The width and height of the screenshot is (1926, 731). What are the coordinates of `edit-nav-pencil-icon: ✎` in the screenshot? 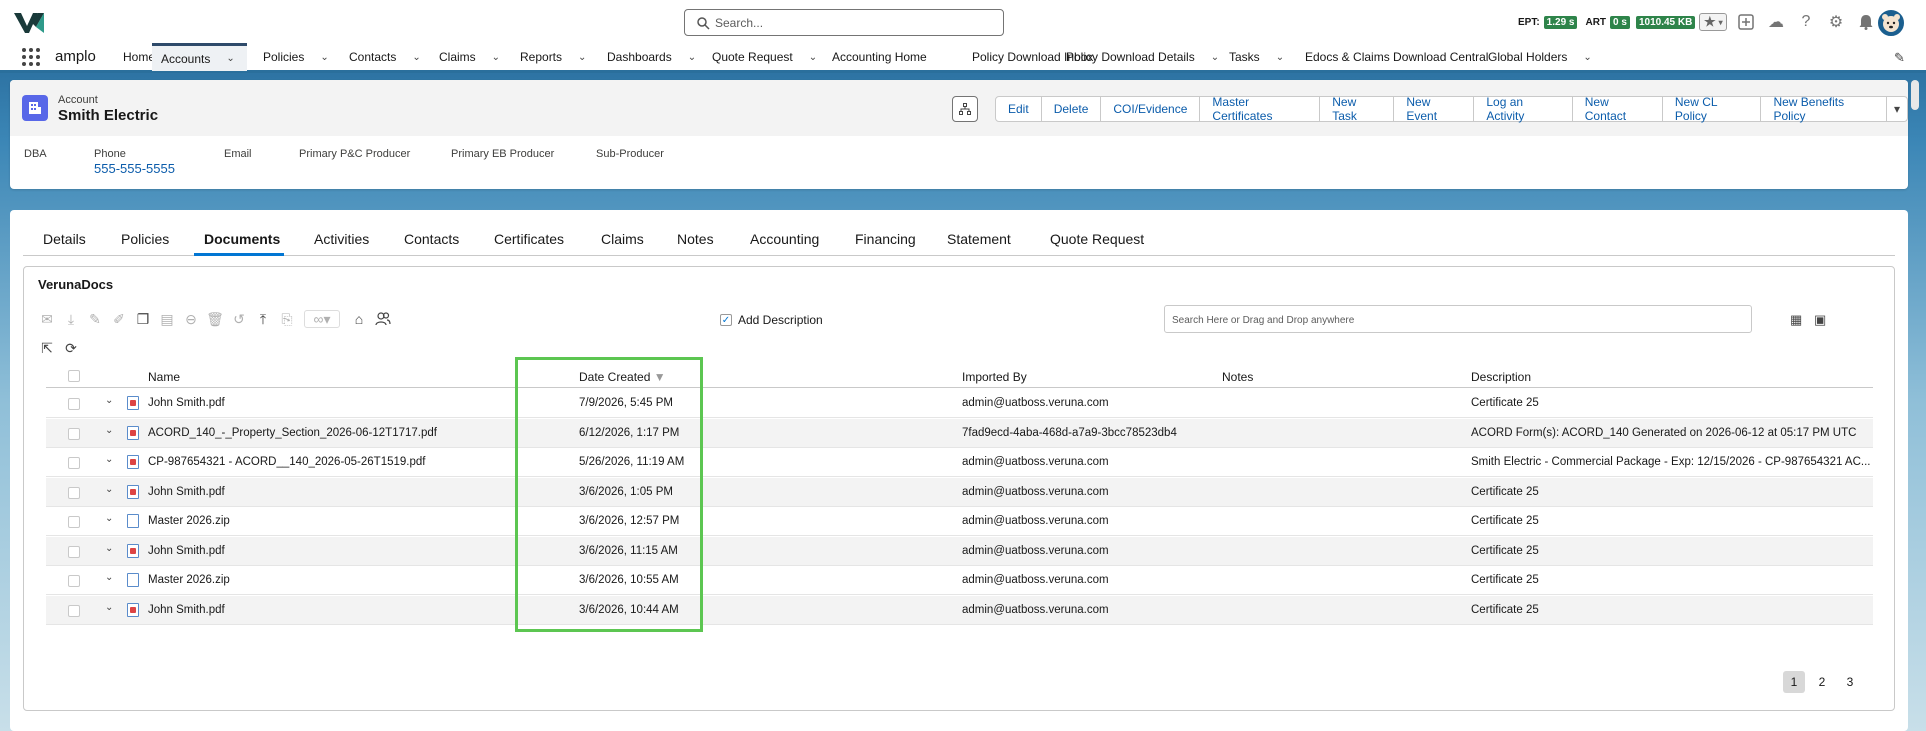 It's located at (1899, 58).